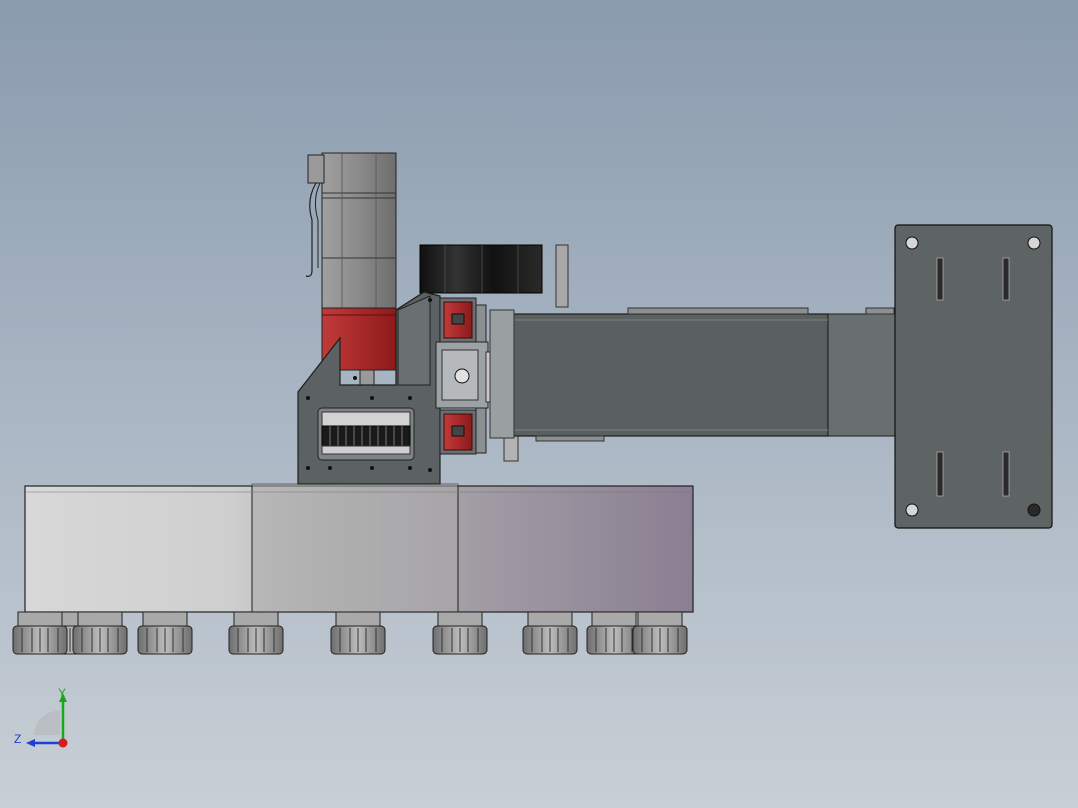  Describe the element at coordinates (359, 548) in the screenshot. I see `tool-magazine-disc` at that location.